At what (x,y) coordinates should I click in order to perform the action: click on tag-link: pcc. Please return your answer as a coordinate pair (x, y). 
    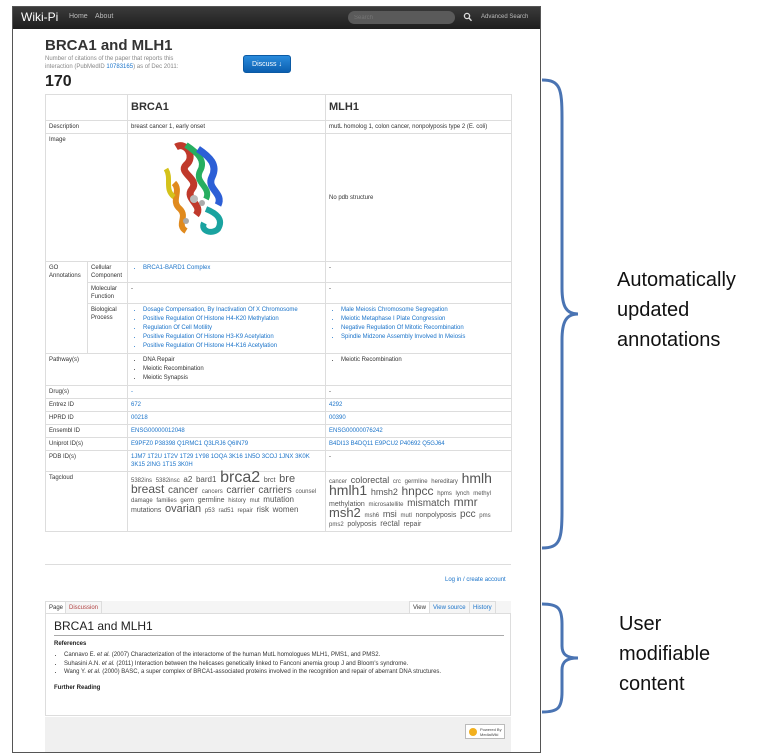
    Looking at the image, I should click on (468, 514).